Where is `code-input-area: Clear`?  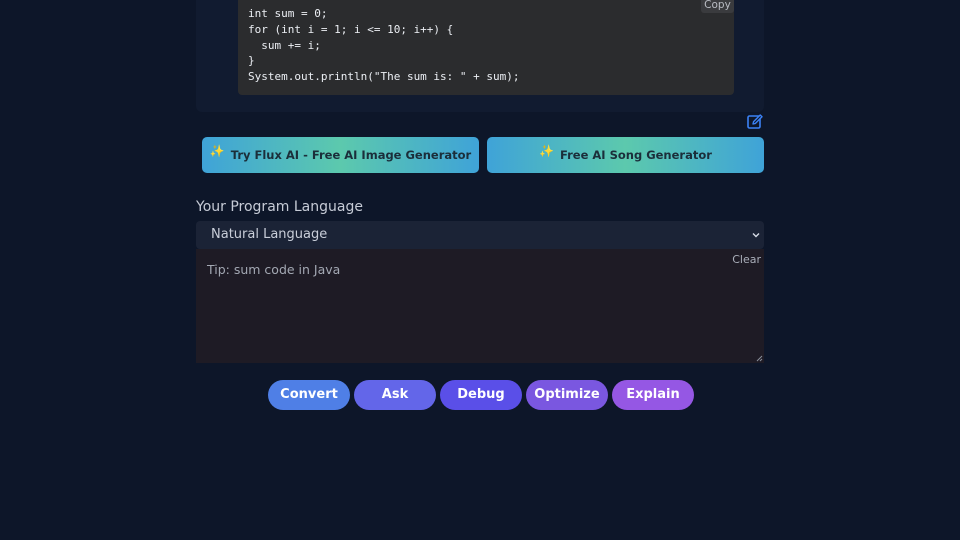 code-input-area: Clear is located at coordinates (480, 306).